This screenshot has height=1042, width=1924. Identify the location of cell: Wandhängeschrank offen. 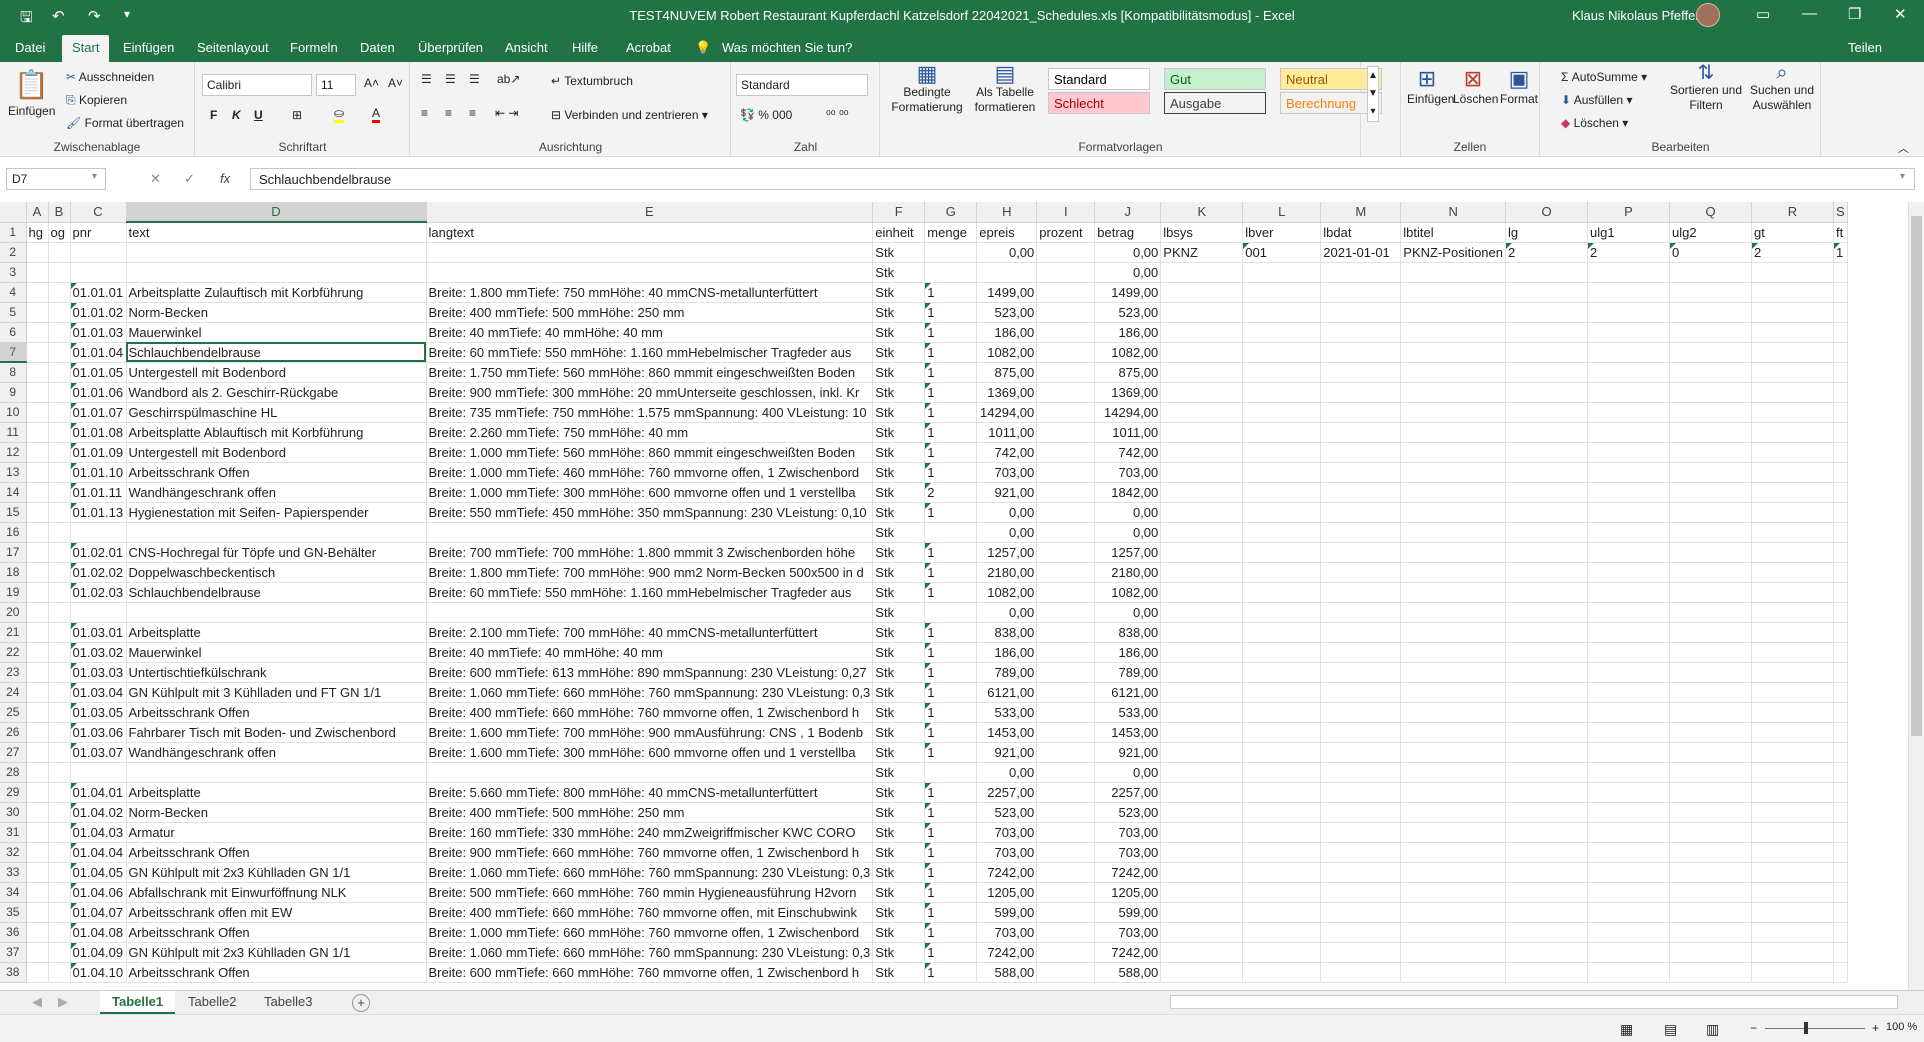
(276, 752).